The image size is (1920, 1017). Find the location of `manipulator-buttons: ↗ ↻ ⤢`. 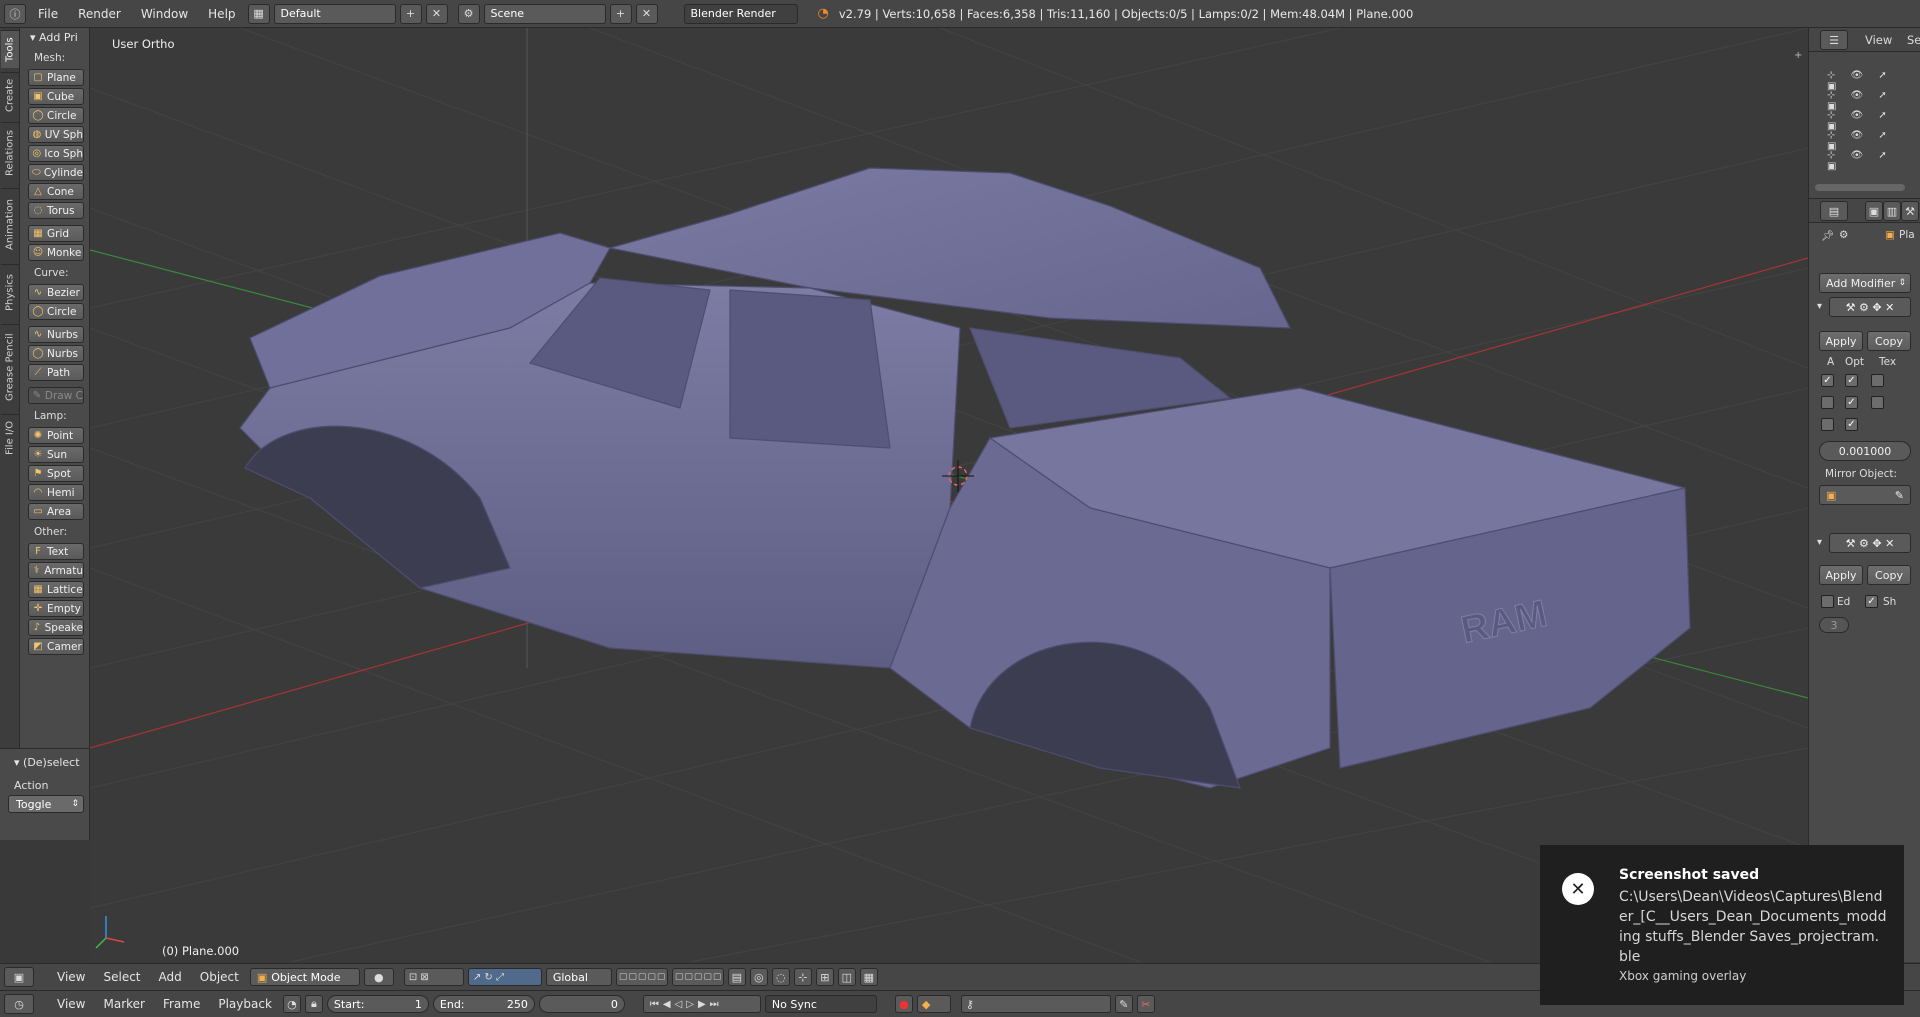

manipulator-buttons: ↗ ↻ ⤢ is located at coordinates (504, 977).